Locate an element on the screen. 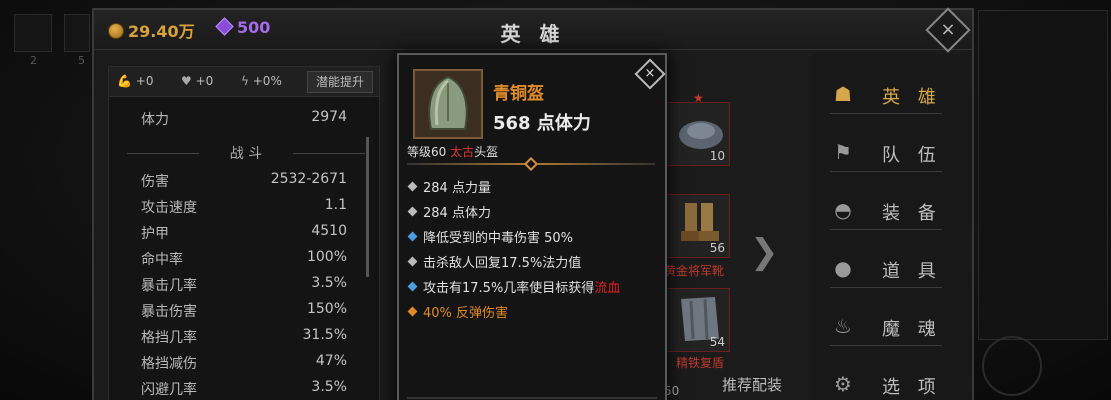  energy-bonus: ϟ +0% is located at coordinates (261, 81).